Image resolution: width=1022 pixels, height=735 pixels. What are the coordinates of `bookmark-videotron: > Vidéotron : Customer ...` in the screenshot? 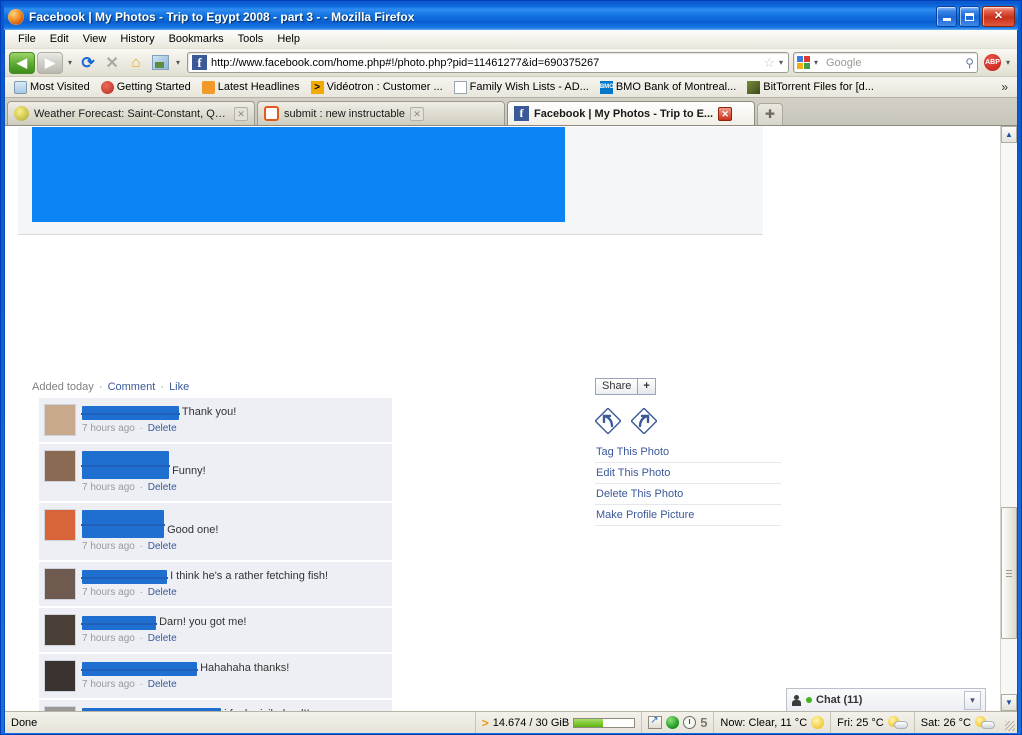 It's located at (377, 87).